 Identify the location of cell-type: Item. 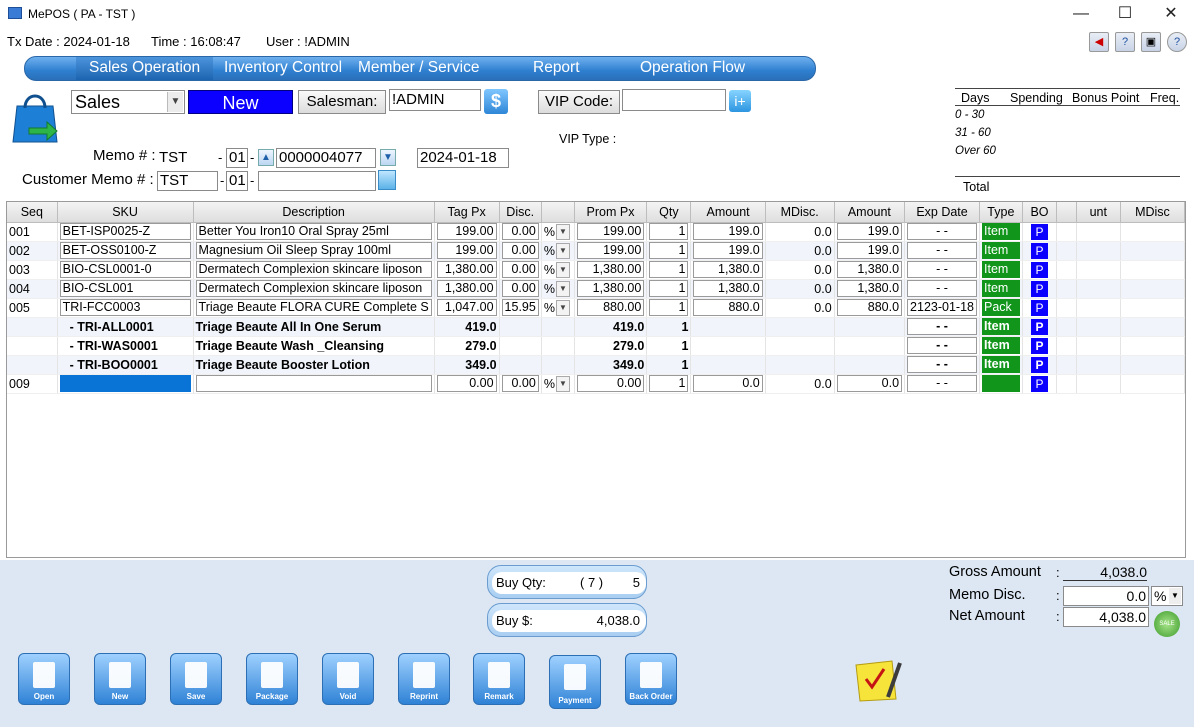
(1001, 346).